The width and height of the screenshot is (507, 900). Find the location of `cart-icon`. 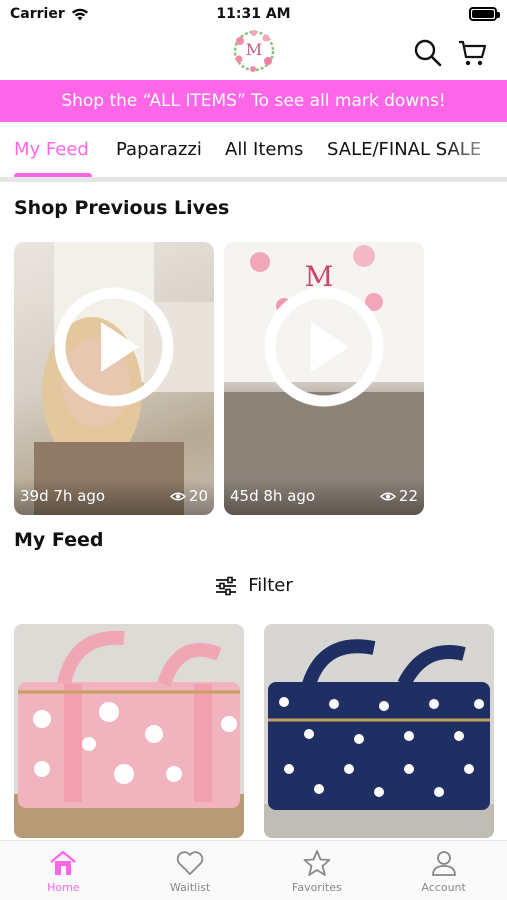

cart-icon is located at coordinates (472, 53).